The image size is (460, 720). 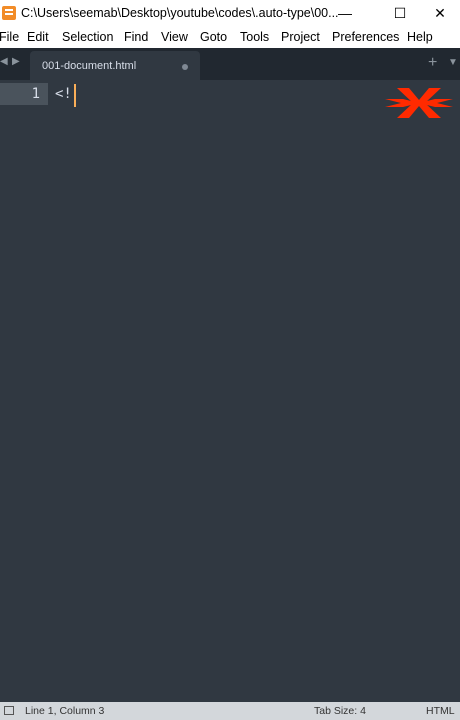 I want to click on menu-tools: Tools, so click(x=254, y=37).